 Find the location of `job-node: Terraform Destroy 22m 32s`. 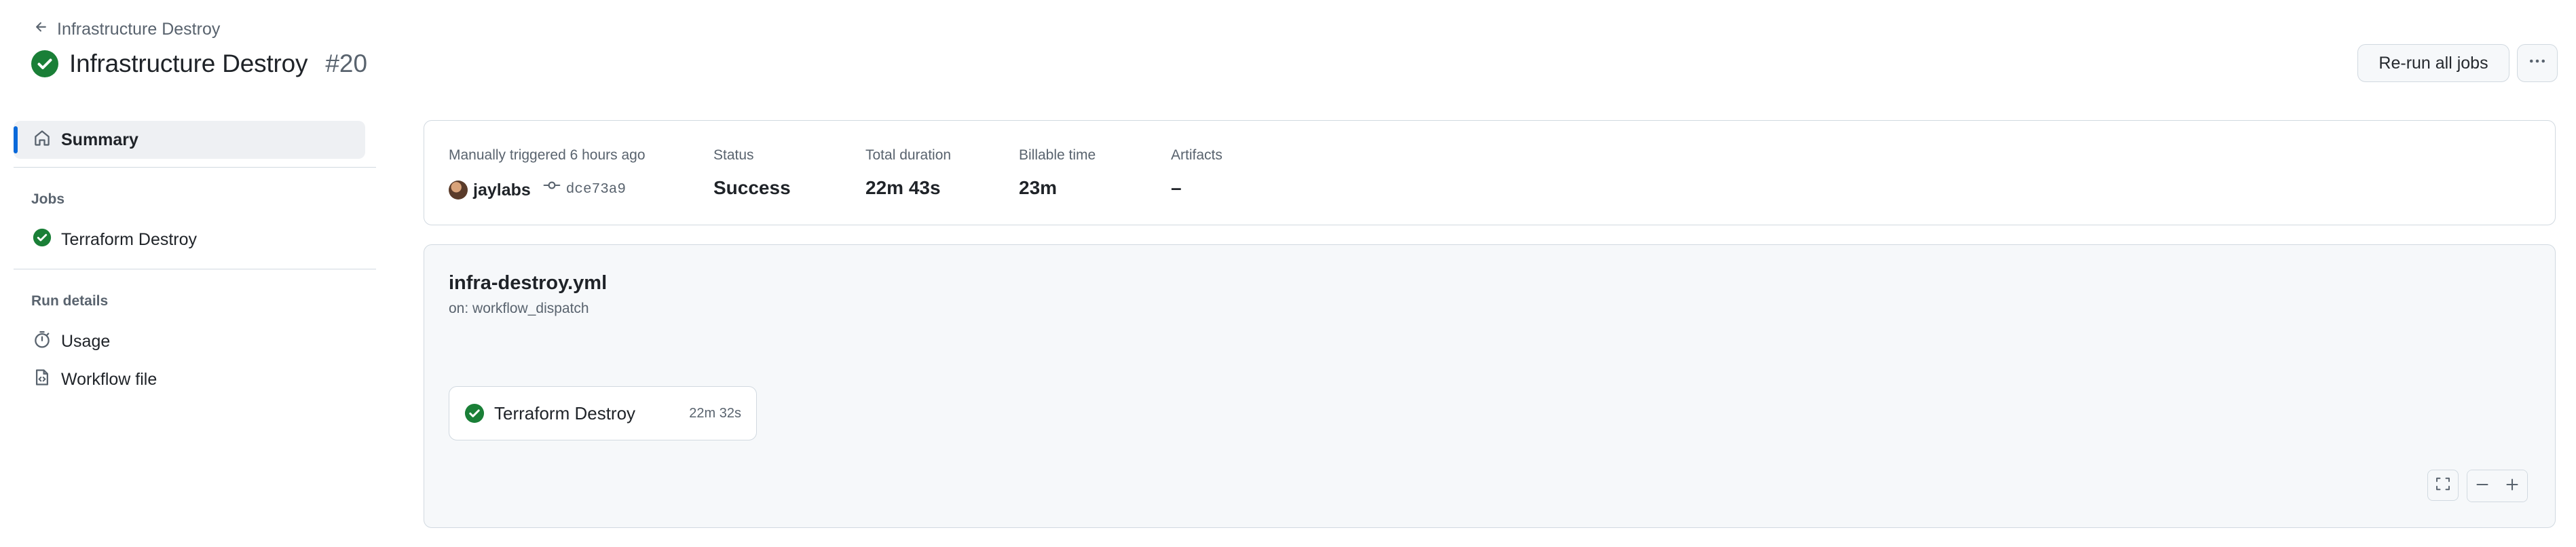

job-node: Terraform Destroy 22m 32s is located at coordinates (603, 413).